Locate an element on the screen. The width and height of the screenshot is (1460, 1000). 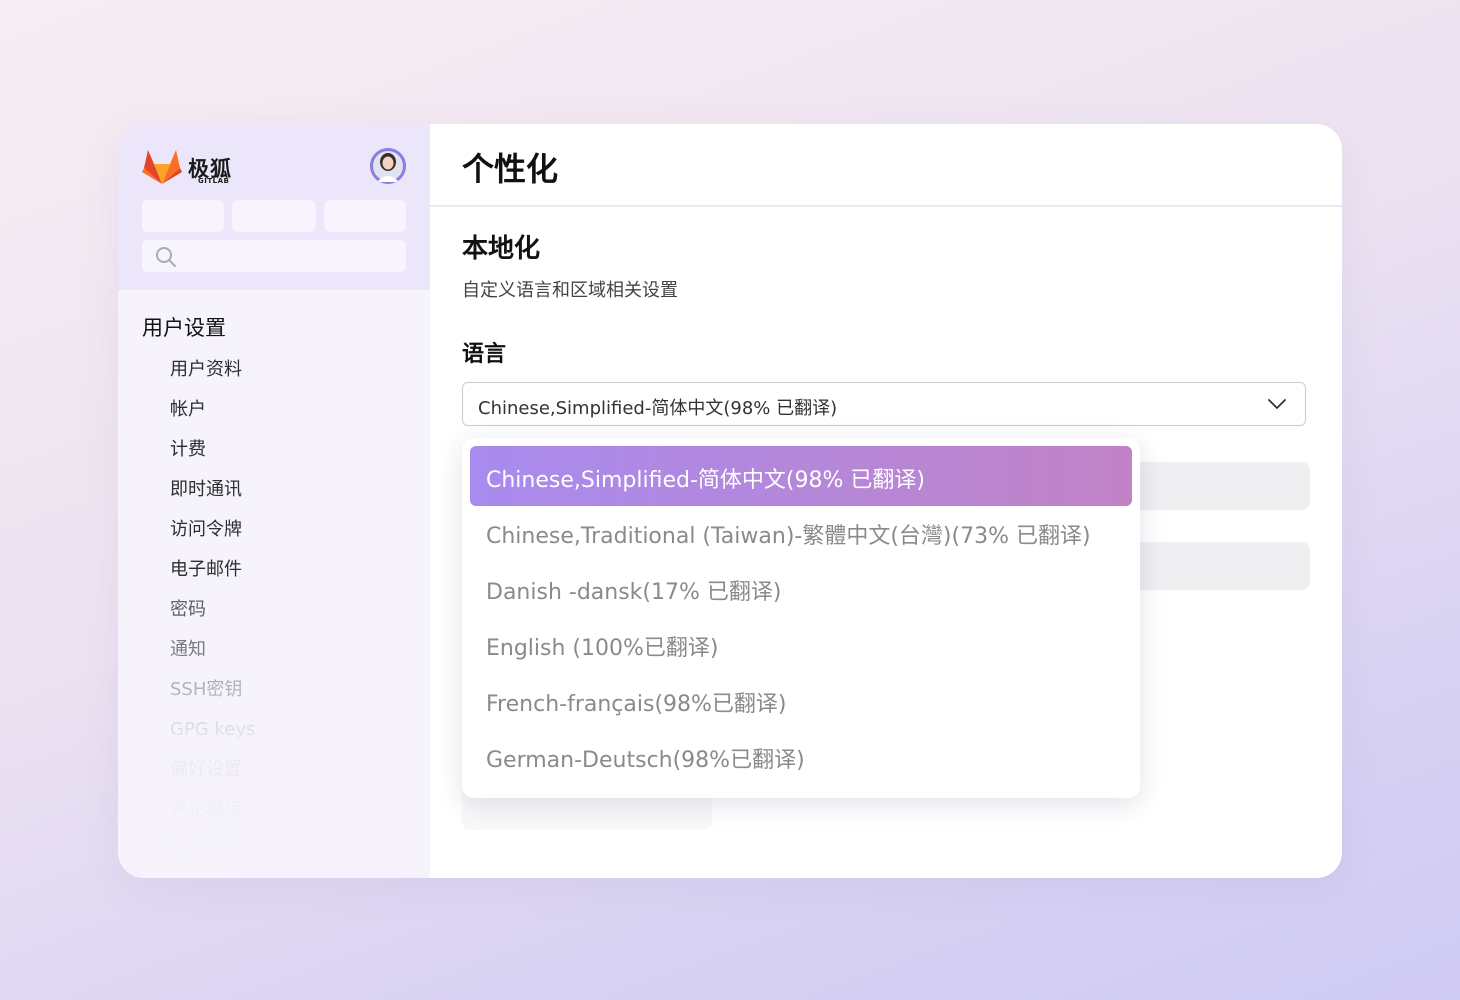
sidebar-header: 极狐 GITLAB is located at coordinates (274, 207).